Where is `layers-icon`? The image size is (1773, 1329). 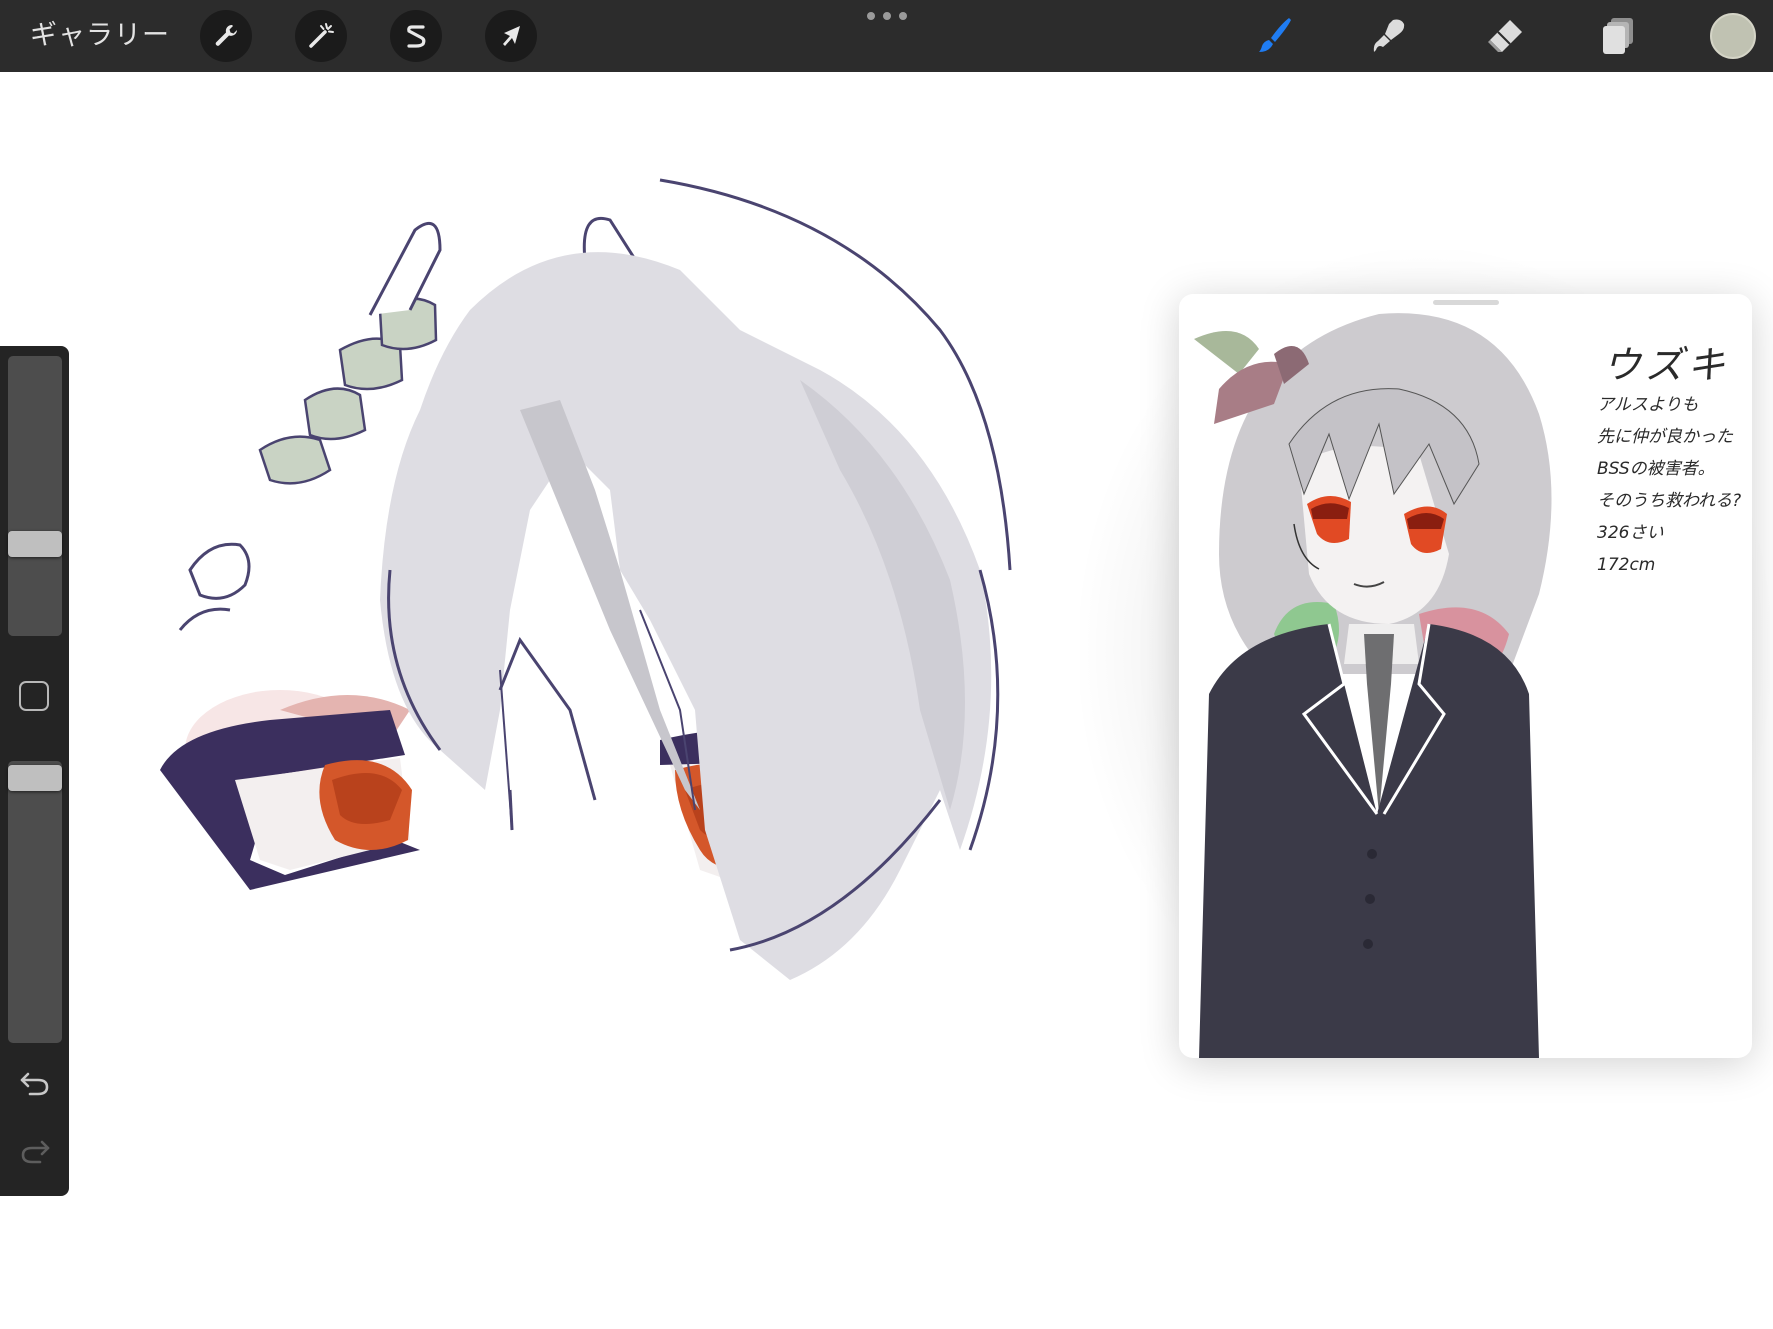
layers-icon is located at coordinates (1618, 36).